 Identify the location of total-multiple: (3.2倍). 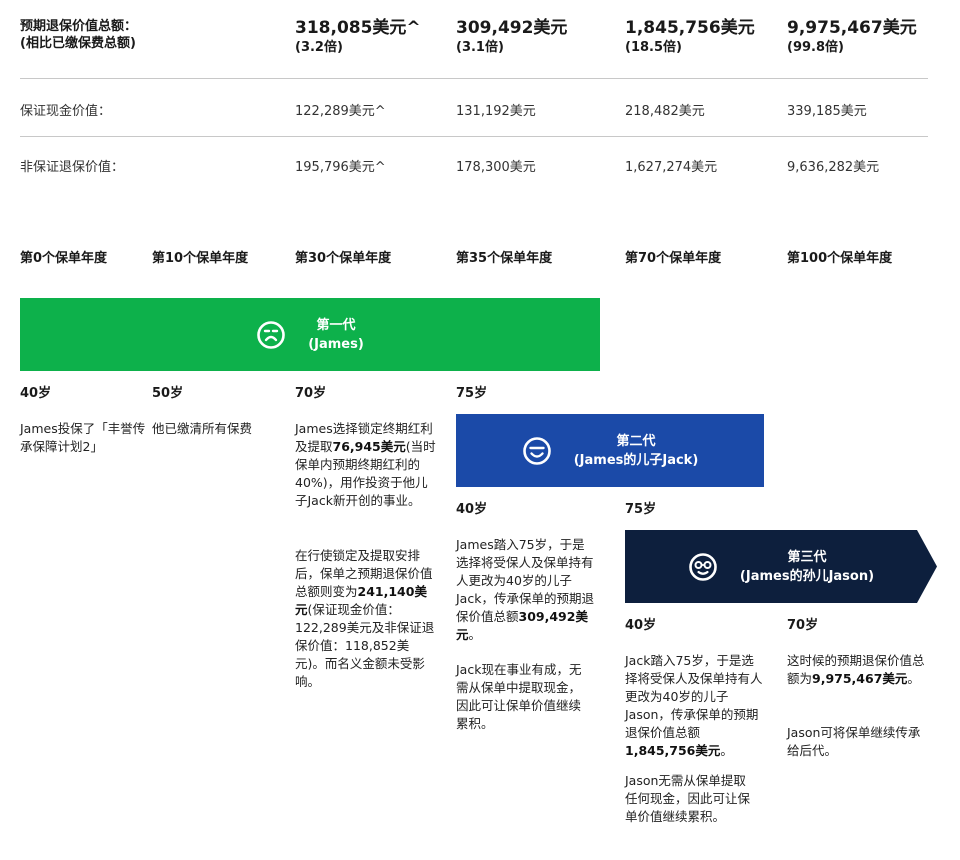
(319, 47).